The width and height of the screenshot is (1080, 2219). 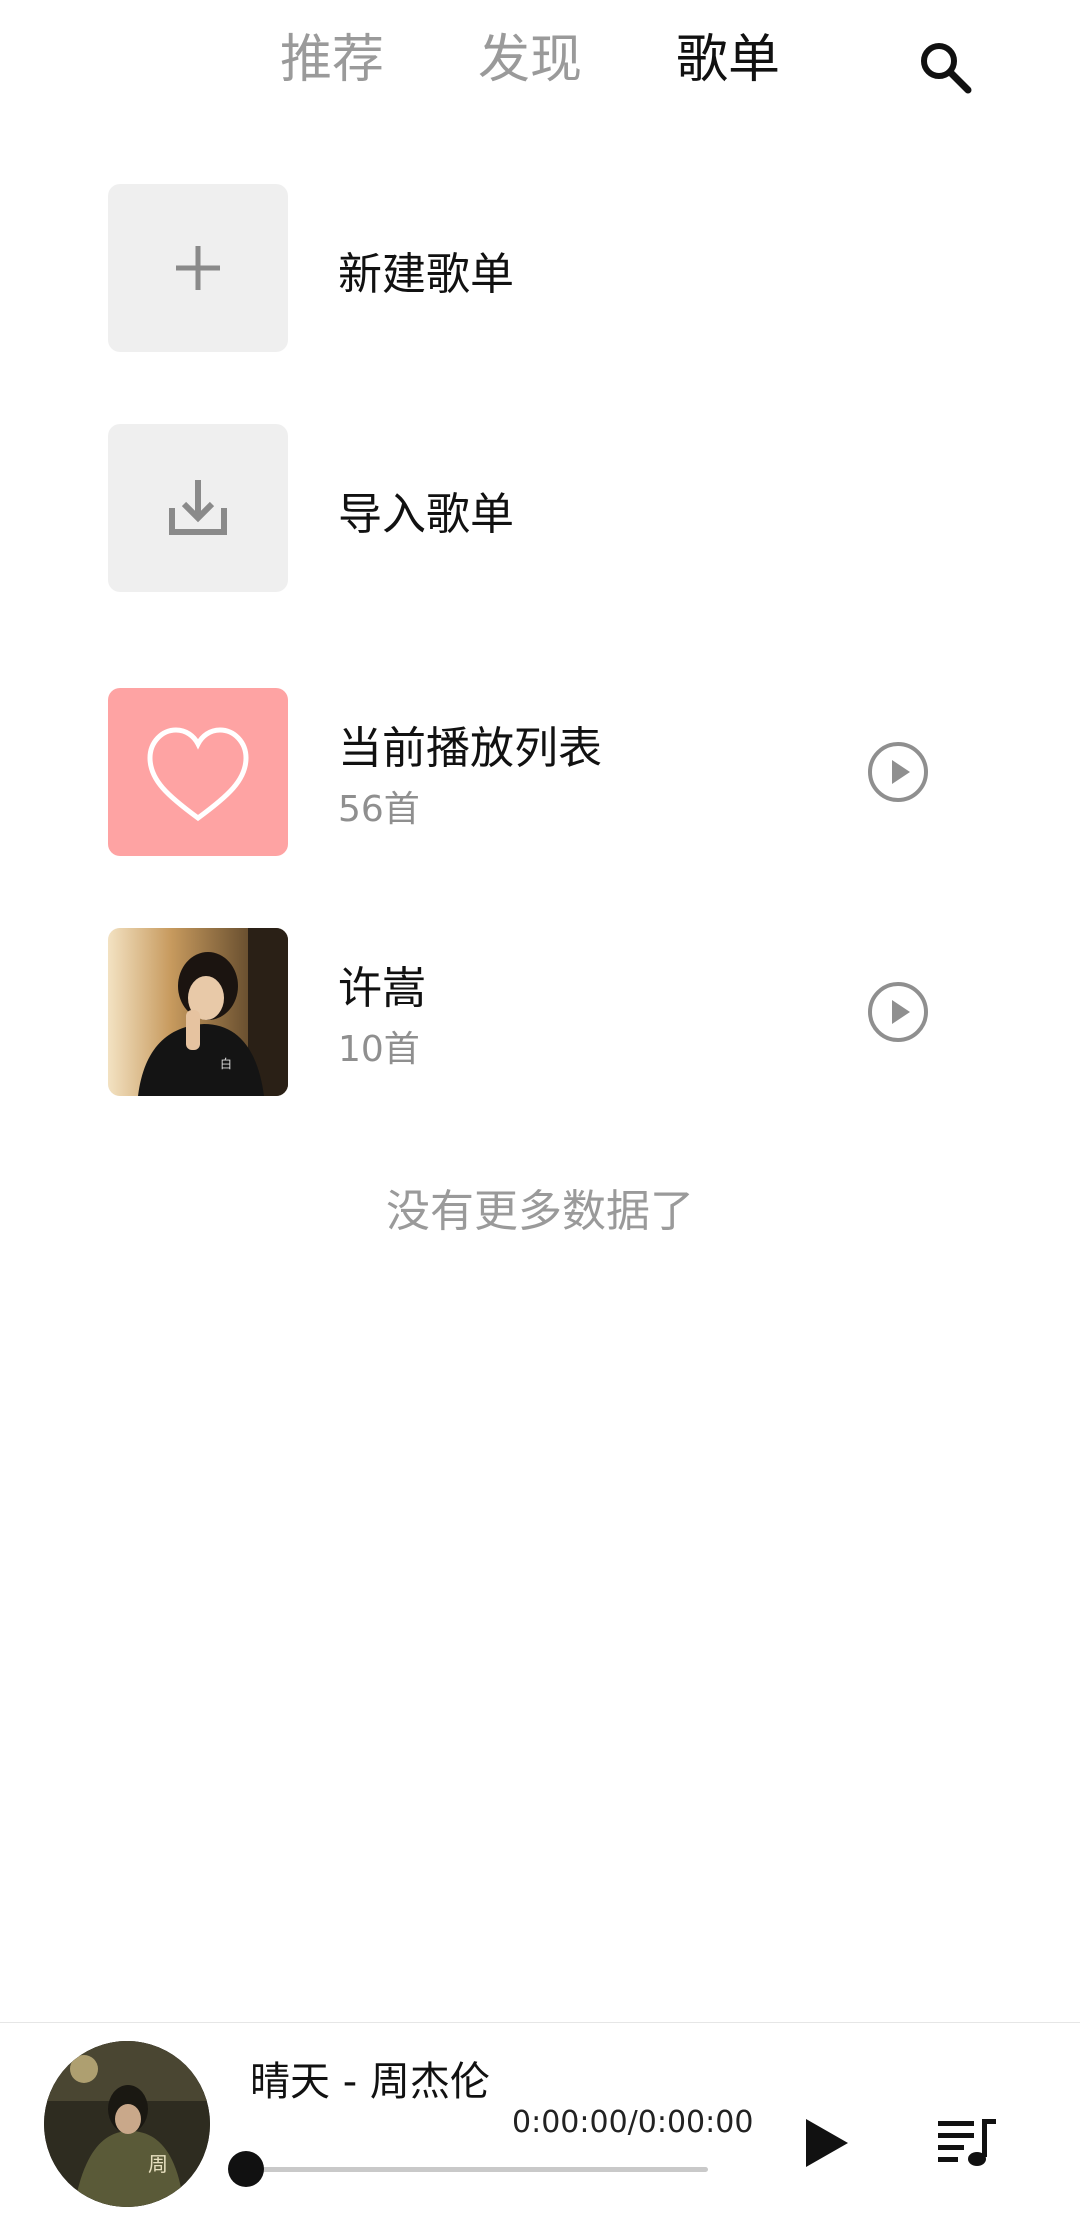 I want to click on album-art: 周, so click(x=127, y=2124).